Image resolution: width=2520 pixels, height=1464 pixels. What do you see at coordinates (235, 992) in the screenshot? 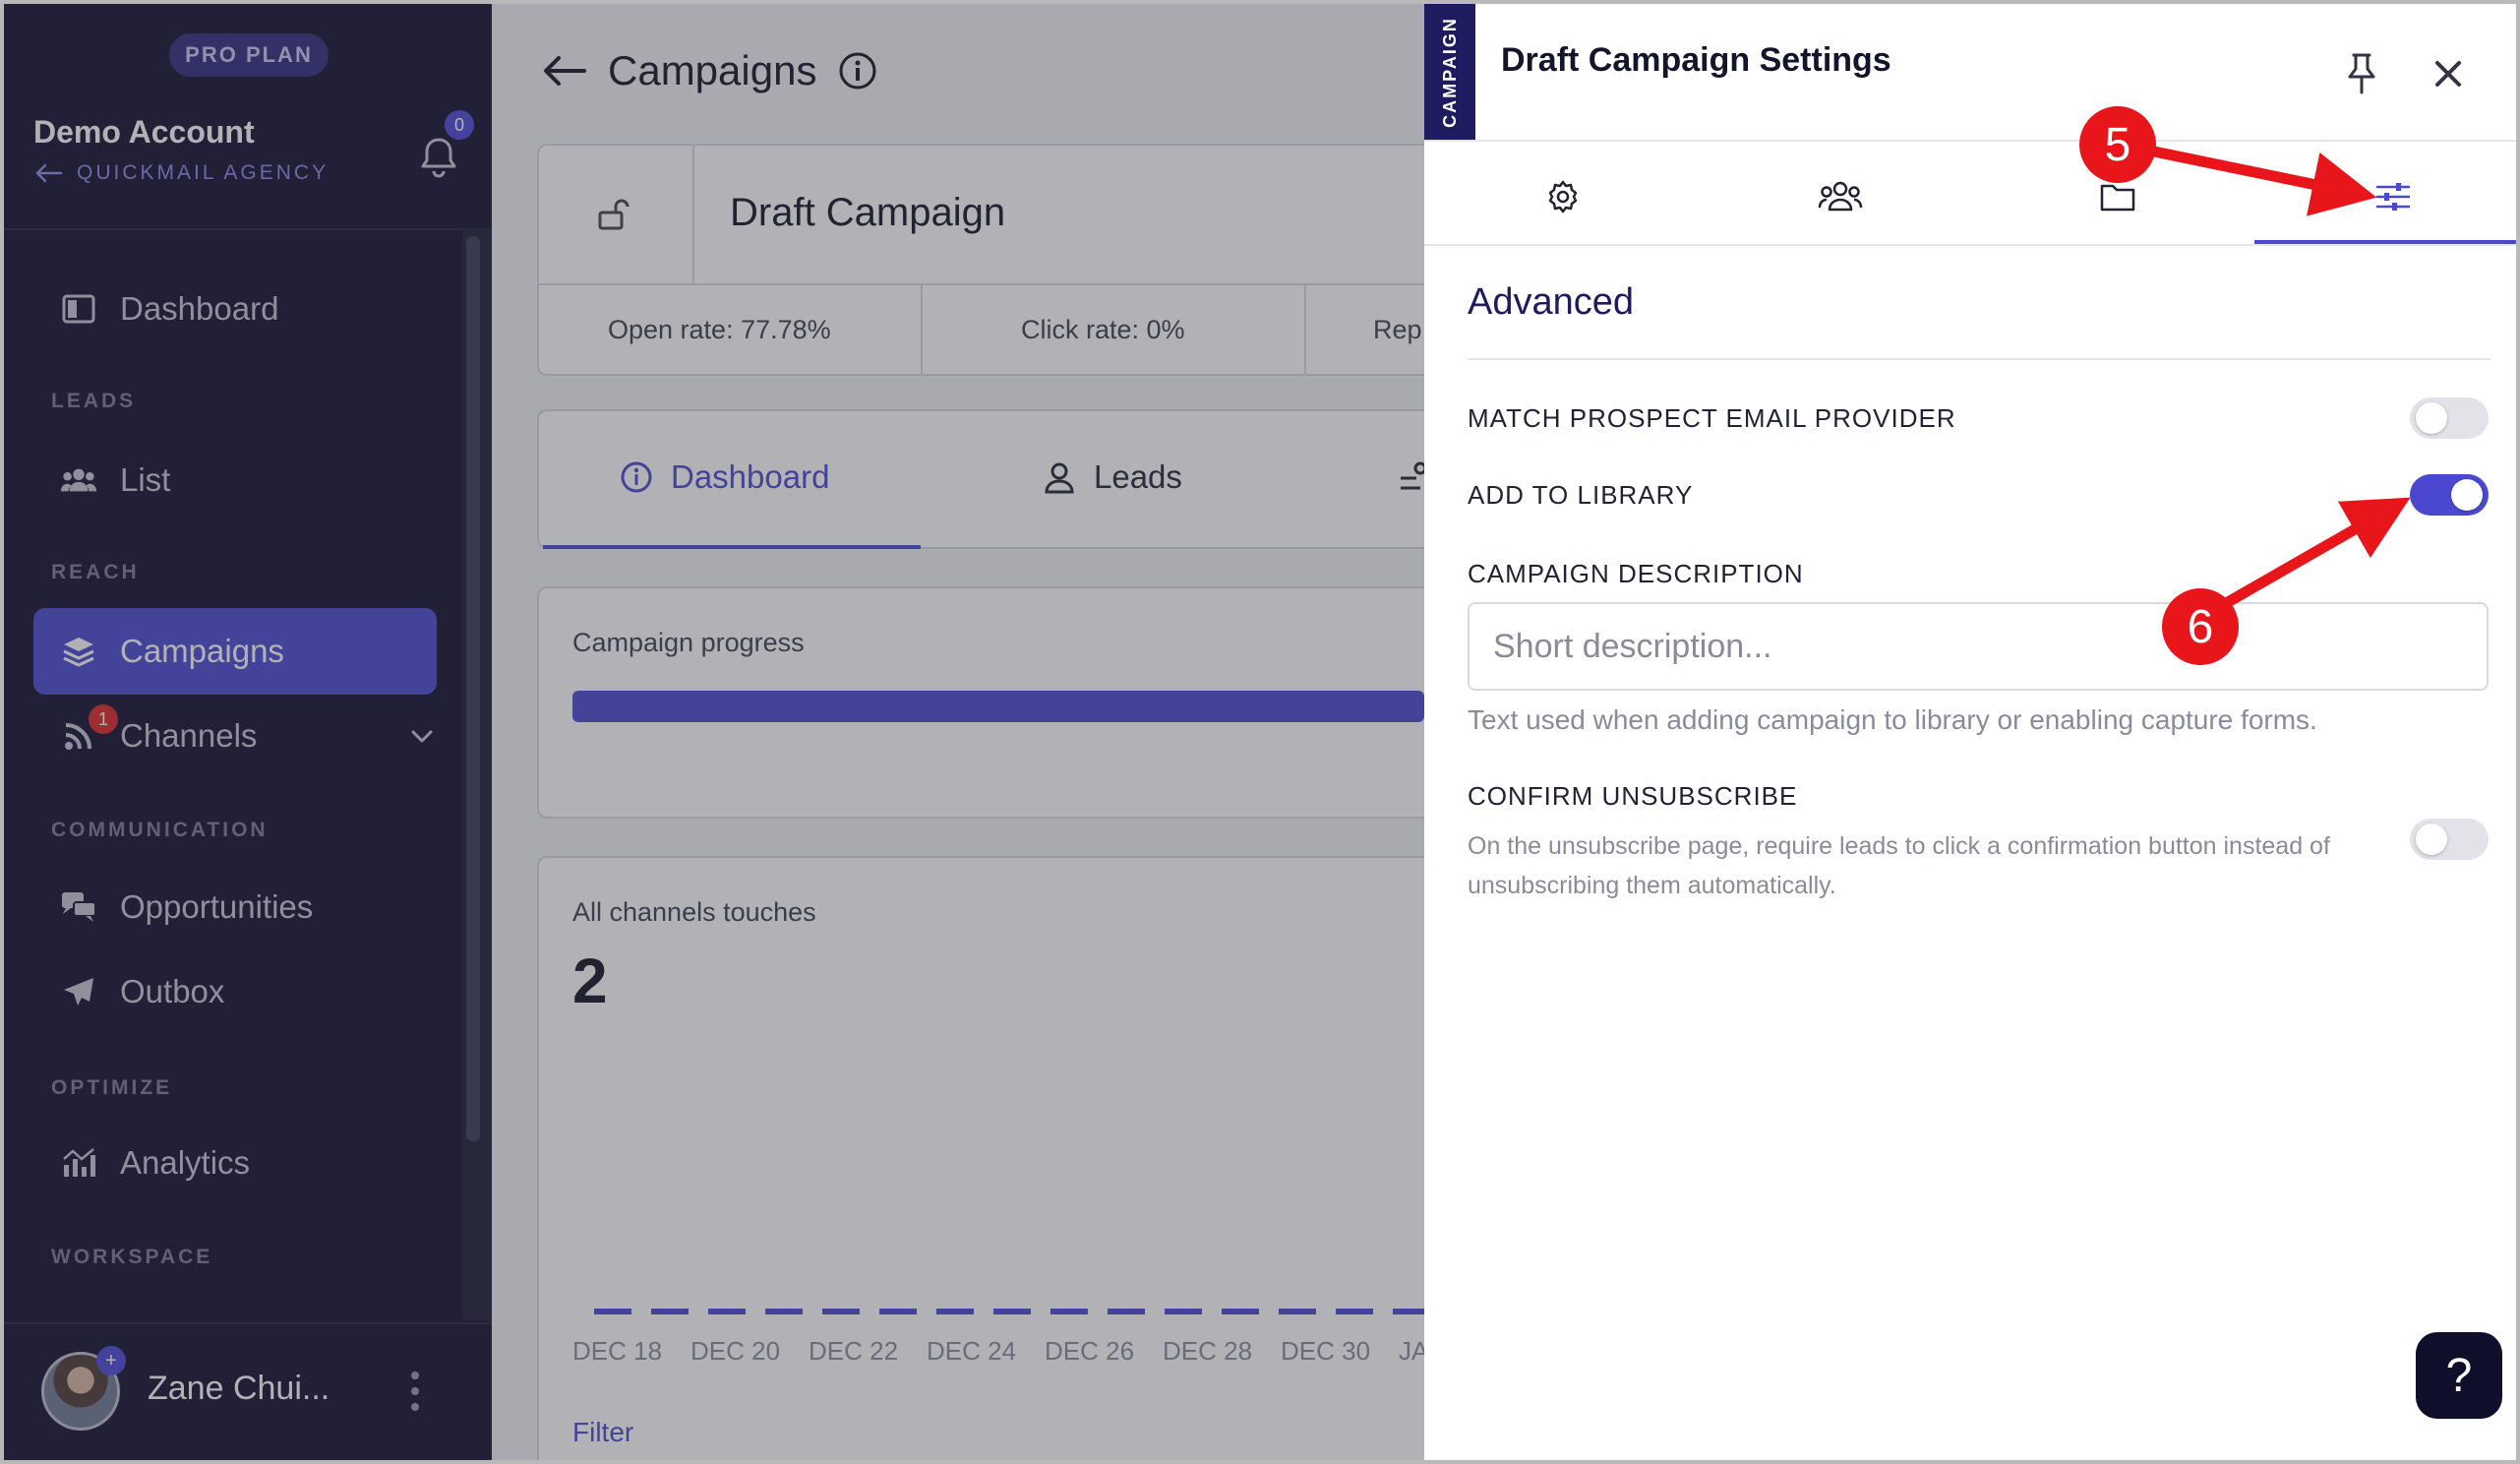
I see `sidebar-item-outbox: Outbox` at bounding box center [235, 992].